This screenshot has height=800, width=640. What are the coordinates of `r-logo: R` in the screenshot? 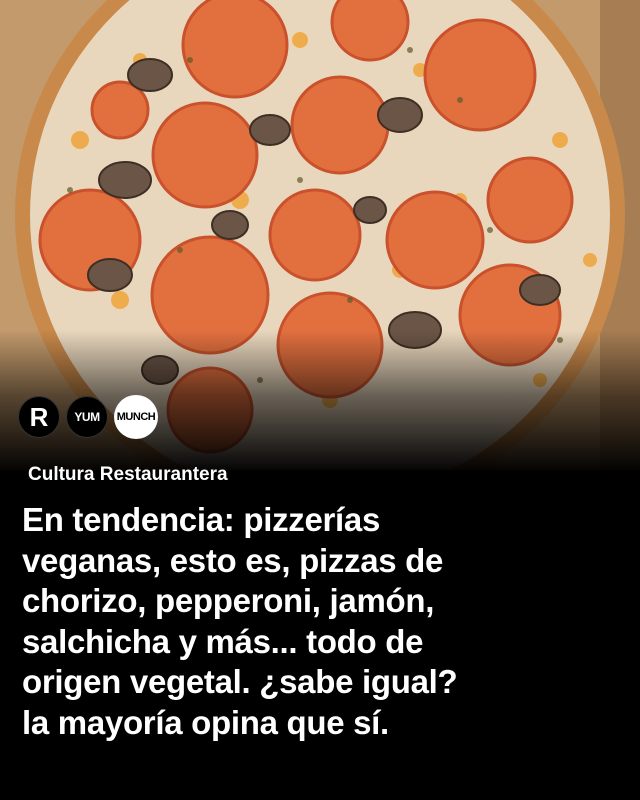 It's located at (39, 417).